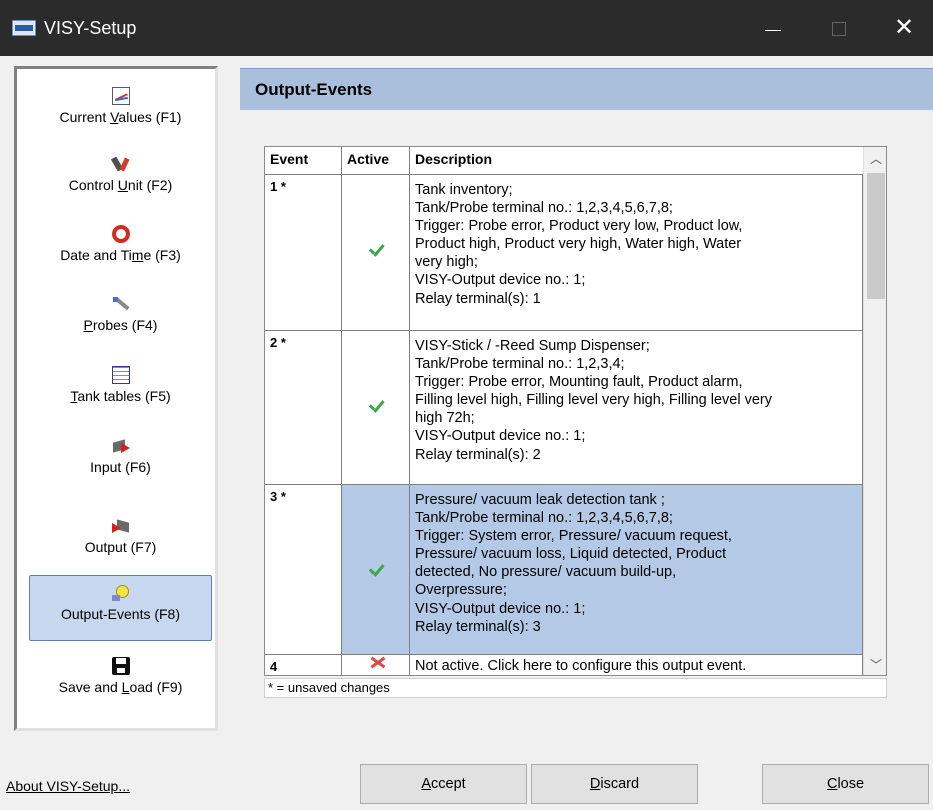 This screenshot has height=810, width=933. I want to click on close-button: Close, so click(845, 784).